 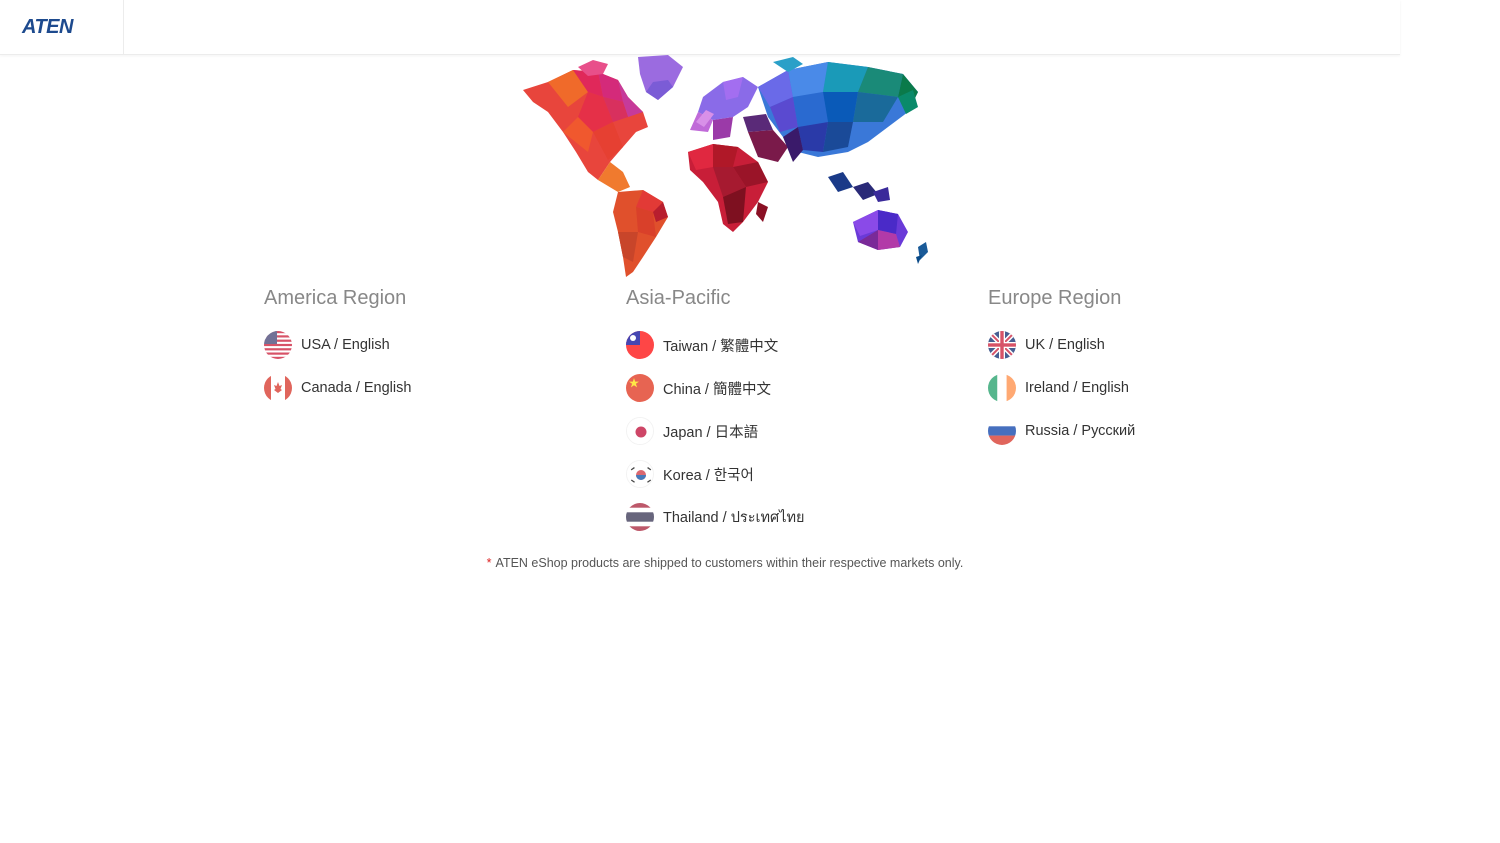 What do you see at coordinates (1055, 298) in the screenshot?
I see `region-title: Europe Region` at bounding box center [1055, 298].